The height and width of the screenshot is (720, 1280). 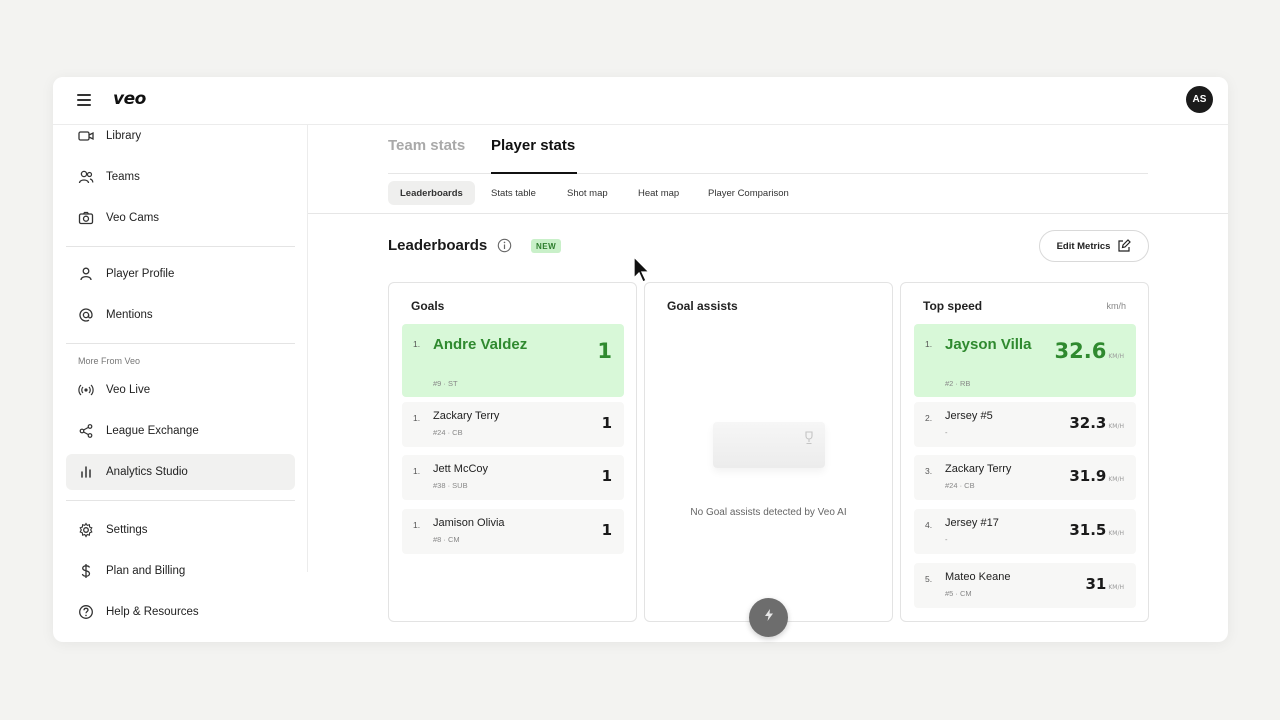 What do you see at coordinates (1096, 476) in the screenshot?
I see `stat-value: 31.9 KM/H` at bounding box center [1096, 476].